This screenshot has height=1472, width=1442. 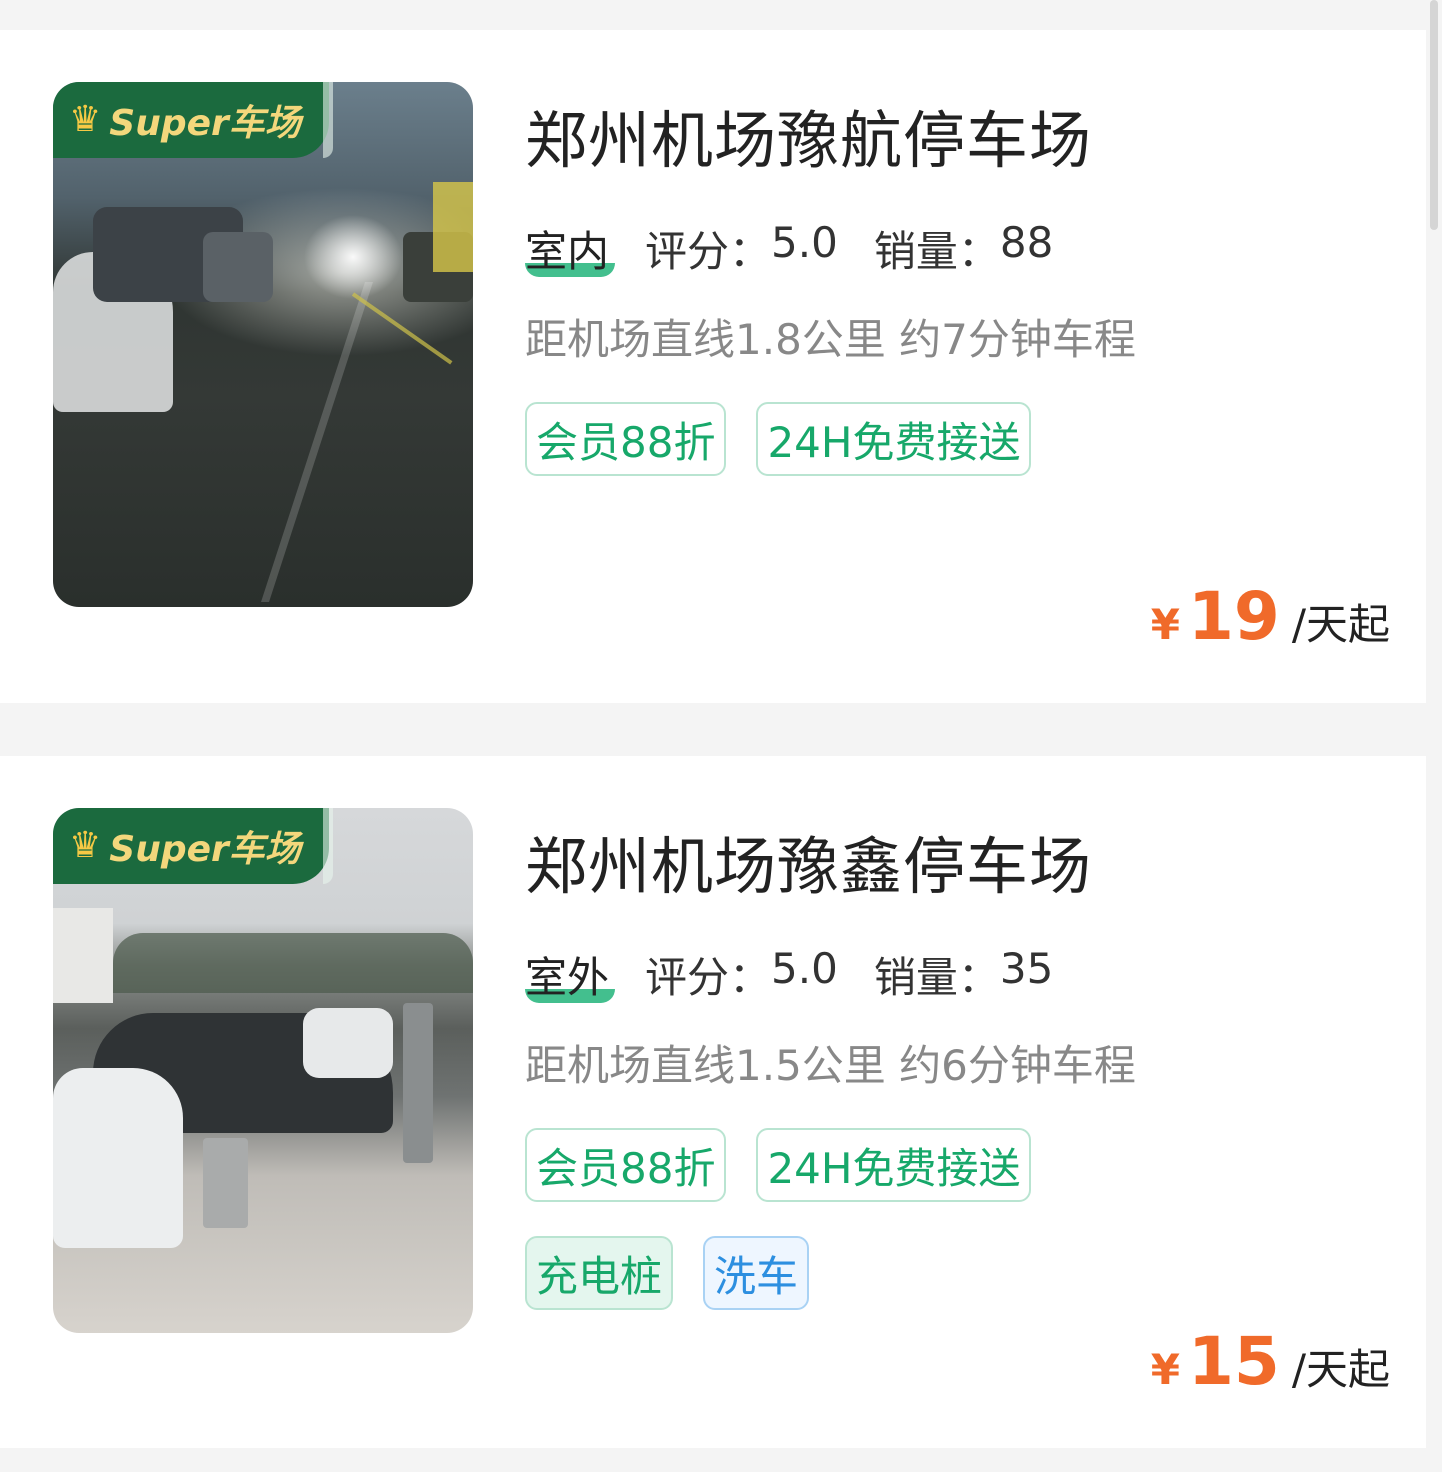 What do you see at coordinates (830, 339) in the screenshot?
I see `distance-info: 距机场直线1.8公里 约7分钟车程` at bounding box center [830, 339].